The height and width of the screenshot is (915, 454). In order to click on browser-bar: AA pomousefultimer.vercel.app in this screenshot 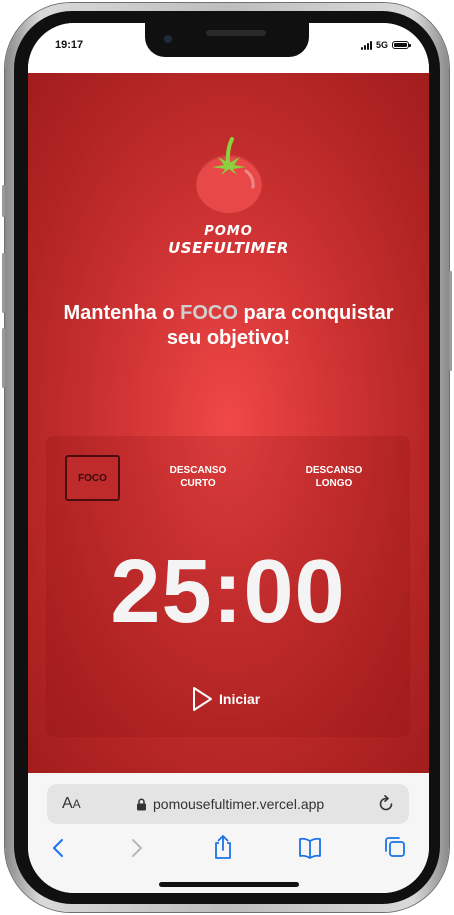, I will do `click(228, 833)`.